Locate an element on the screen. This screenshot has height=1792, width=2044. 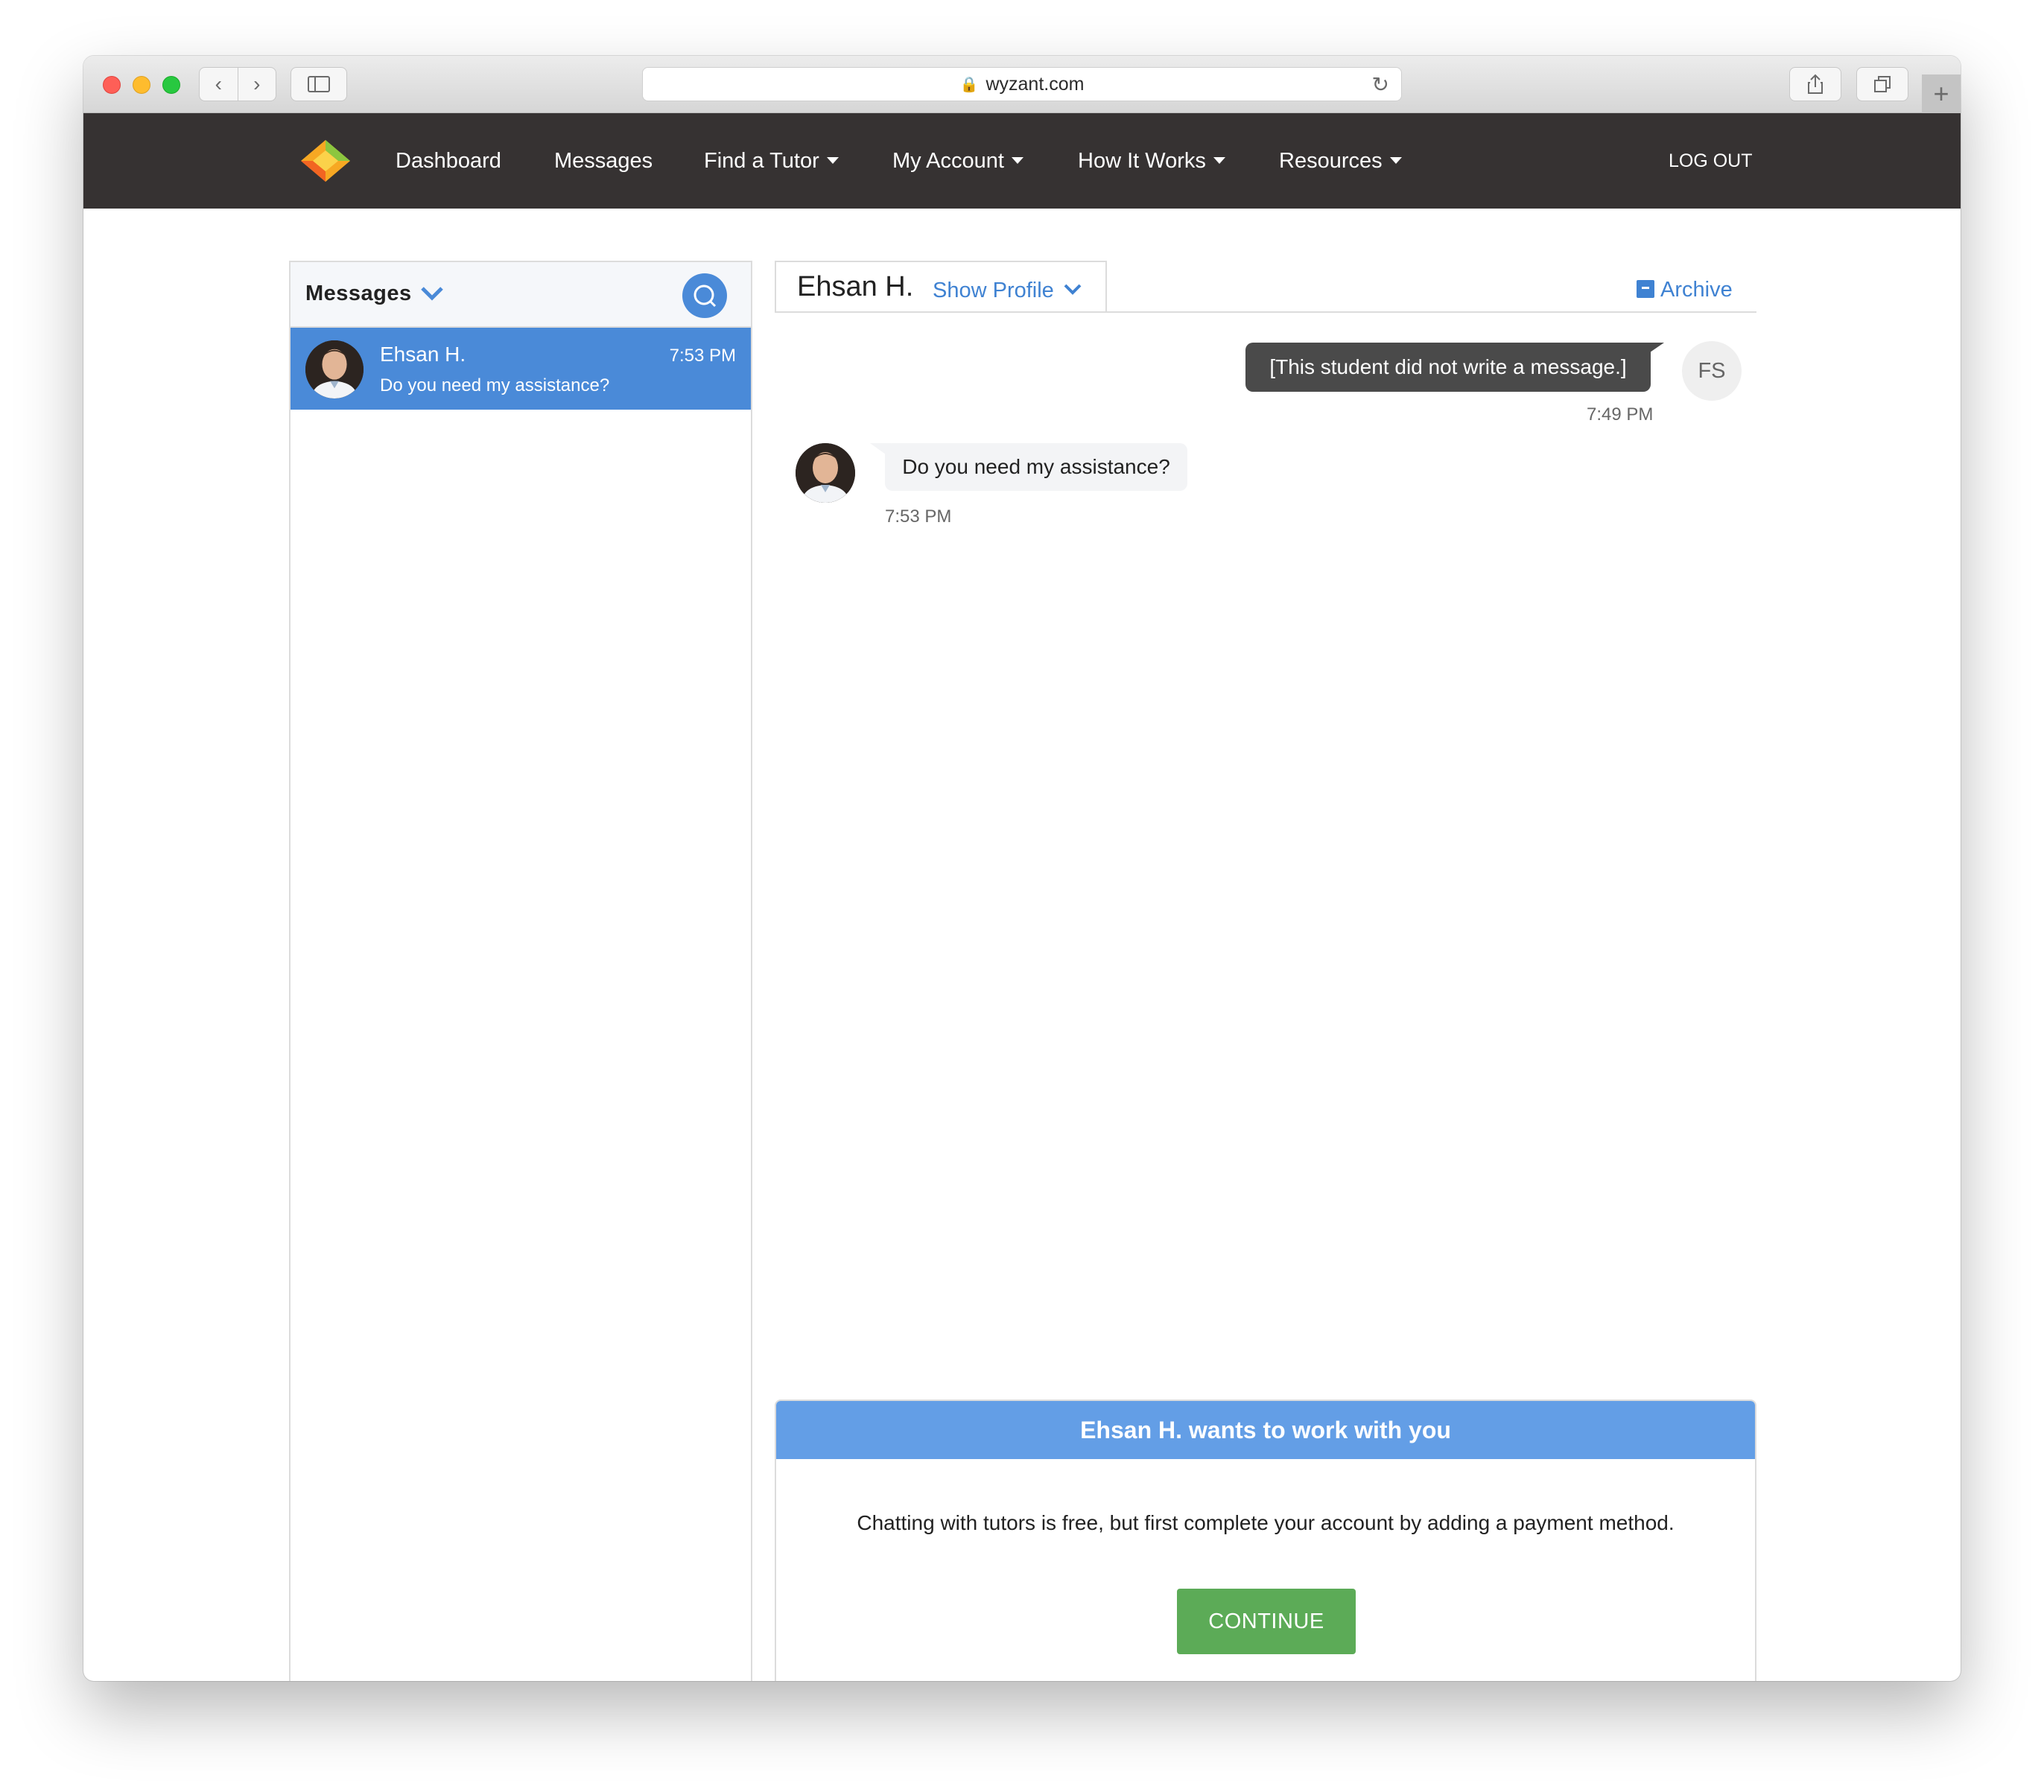
nav-how-it-works-label: How It Works is located at coordinates (1142, 161).